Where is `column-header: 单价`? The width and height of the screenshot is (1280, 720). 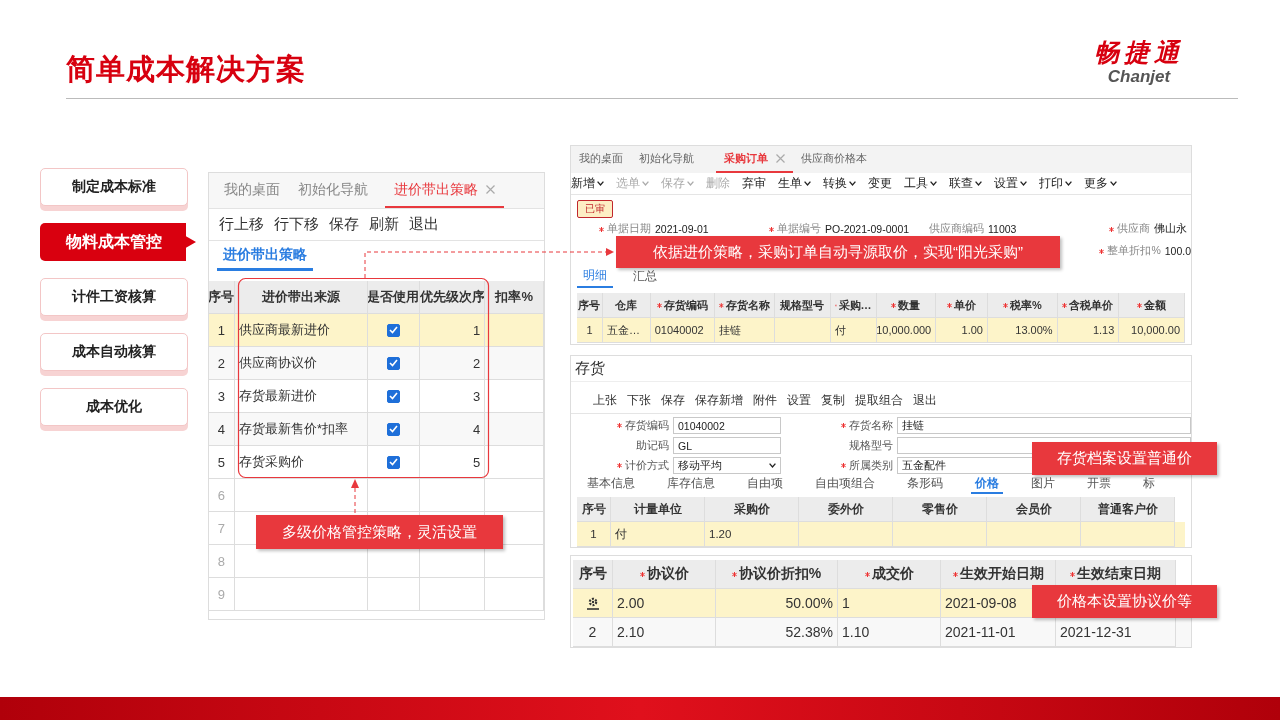 column-header: 单价 is located at coordinates (962, 305).